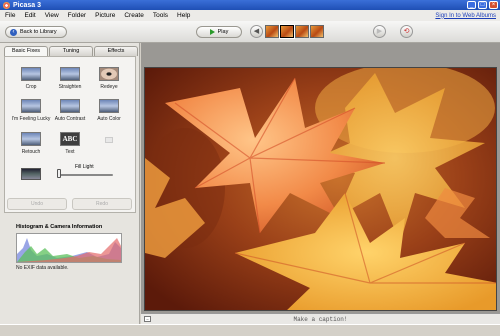 The height and width of the screenshot is (336, 500). Describe the element at coordinates (37, 204) in the screenshot. I see `undo-button: Undo` at that location.